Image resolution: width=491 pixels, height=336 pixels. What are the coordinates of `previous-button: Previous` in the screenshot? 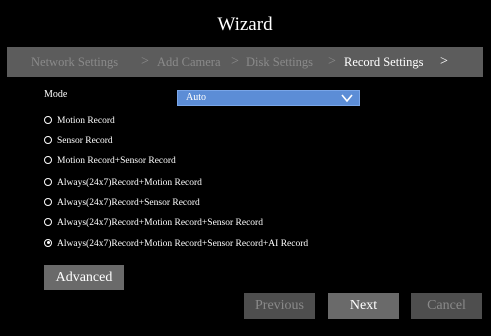 It's located at (279, 306).